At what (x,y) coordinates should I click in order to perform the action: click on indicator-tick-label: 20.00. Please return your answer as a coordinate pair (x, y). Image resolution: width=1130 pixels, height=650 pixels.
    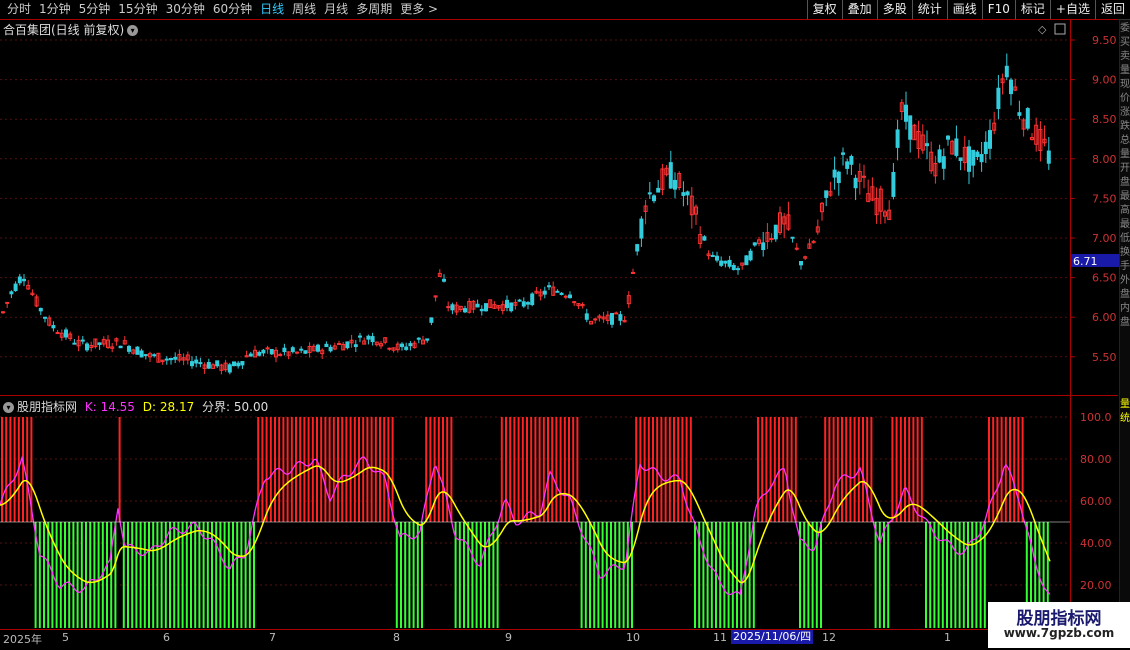
    Looking at the image, I should click on (1096, 585).